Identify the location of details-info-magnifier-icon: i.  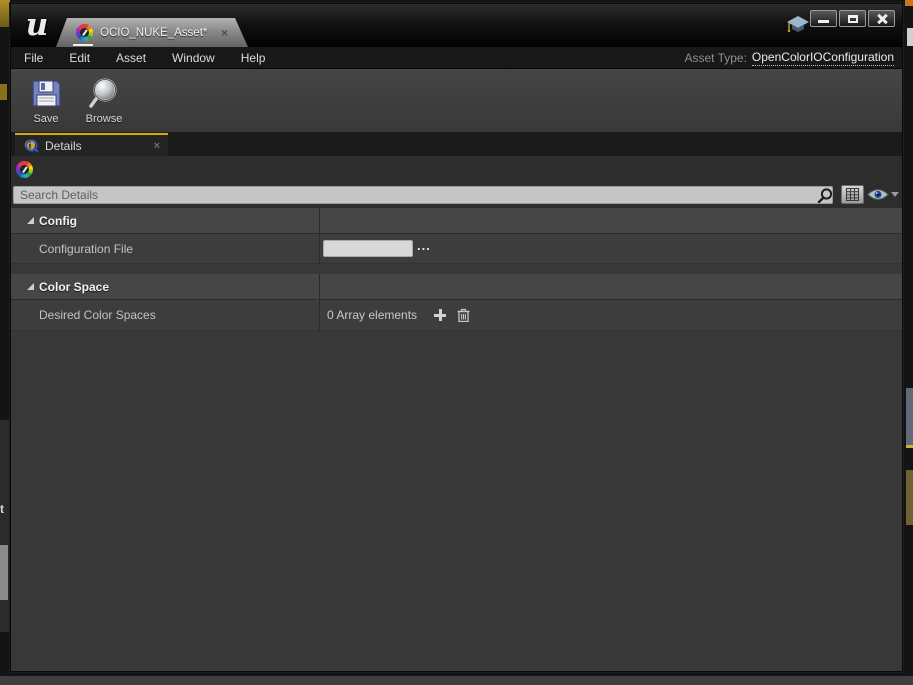
(31, 146).